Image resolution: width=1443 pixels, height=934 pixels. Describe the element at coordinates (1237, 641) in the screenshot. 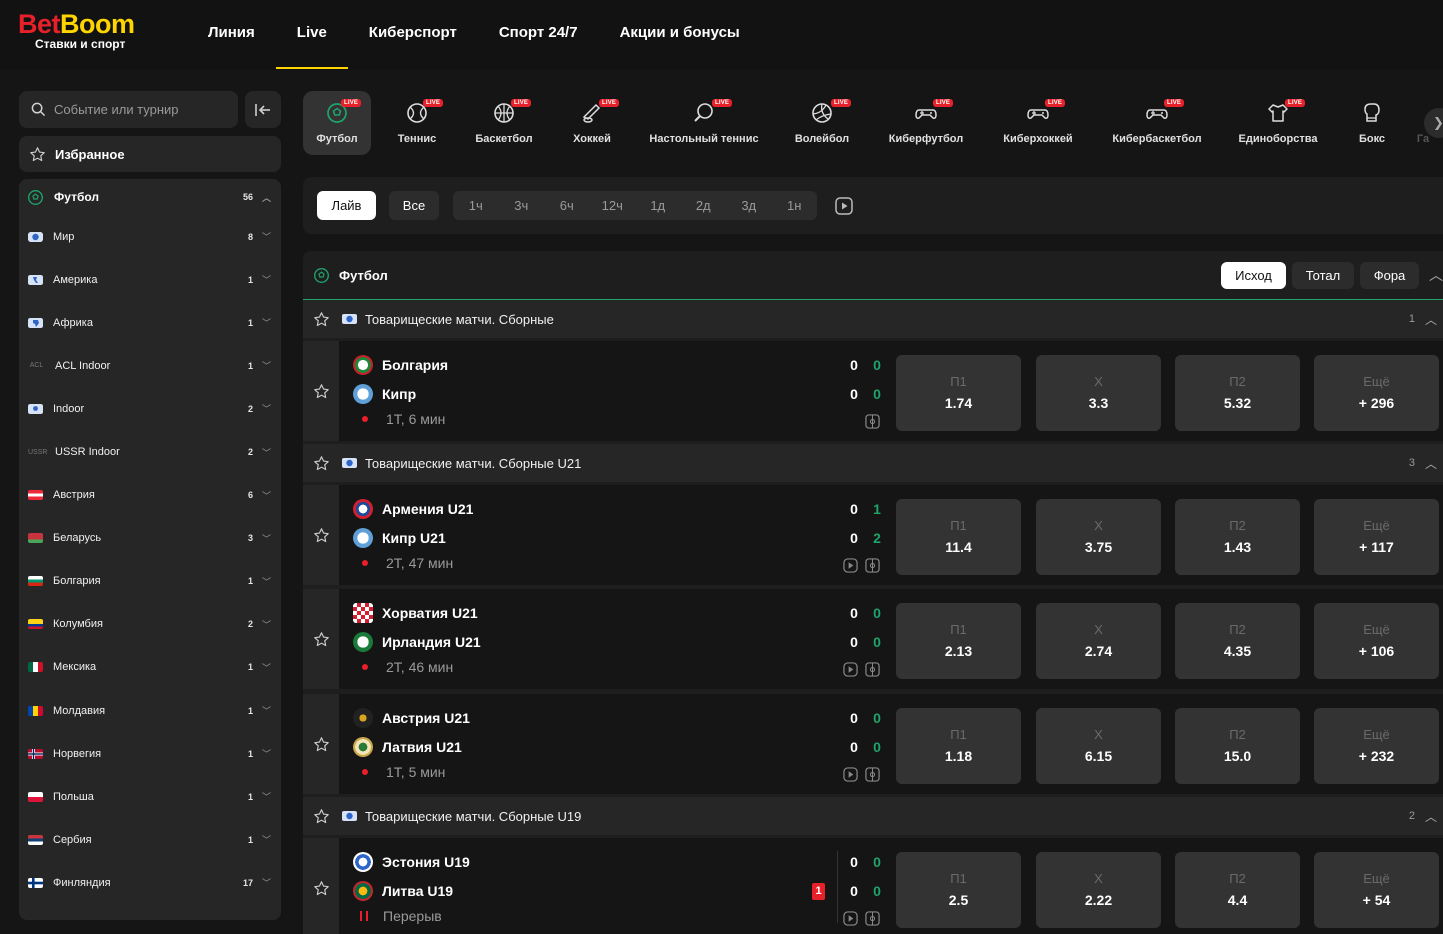

I see `odd-away: П2 4.35` at that location.